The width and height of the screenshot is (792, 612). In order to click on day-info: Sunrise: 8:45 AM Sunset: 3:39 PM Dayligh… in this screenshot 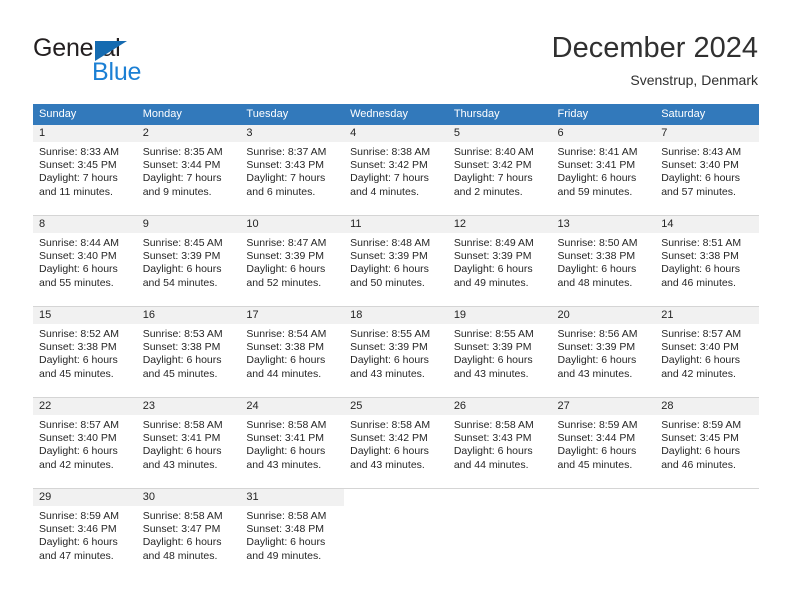, I will do `click(189, 261)`.